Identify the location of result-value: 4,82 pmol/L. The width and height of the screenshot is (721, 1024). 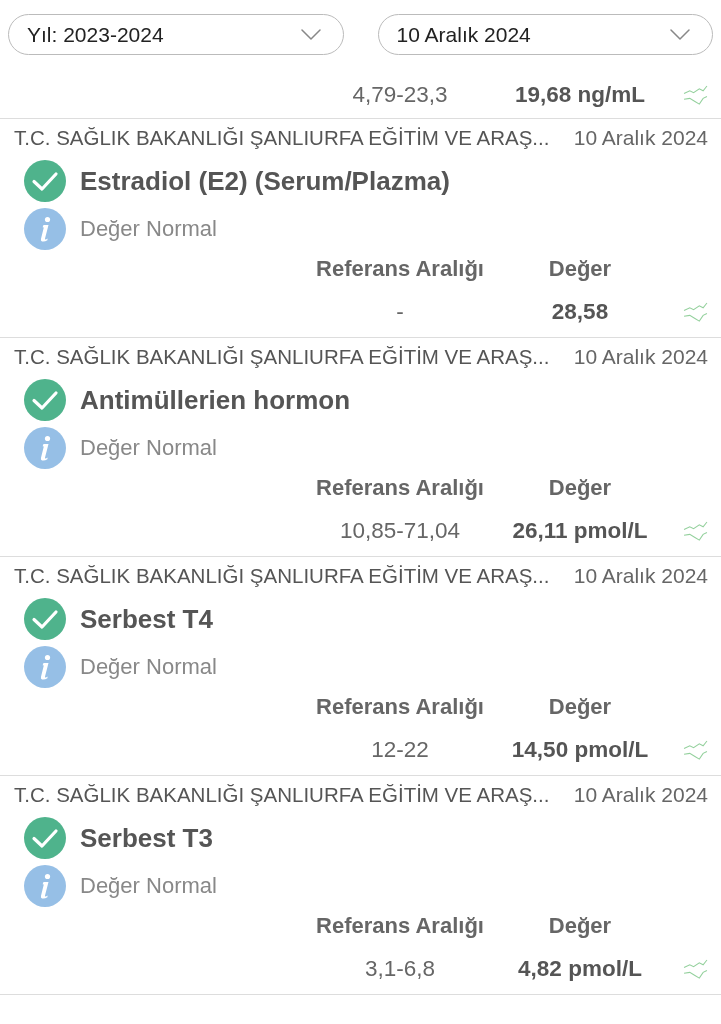
(580, 969).